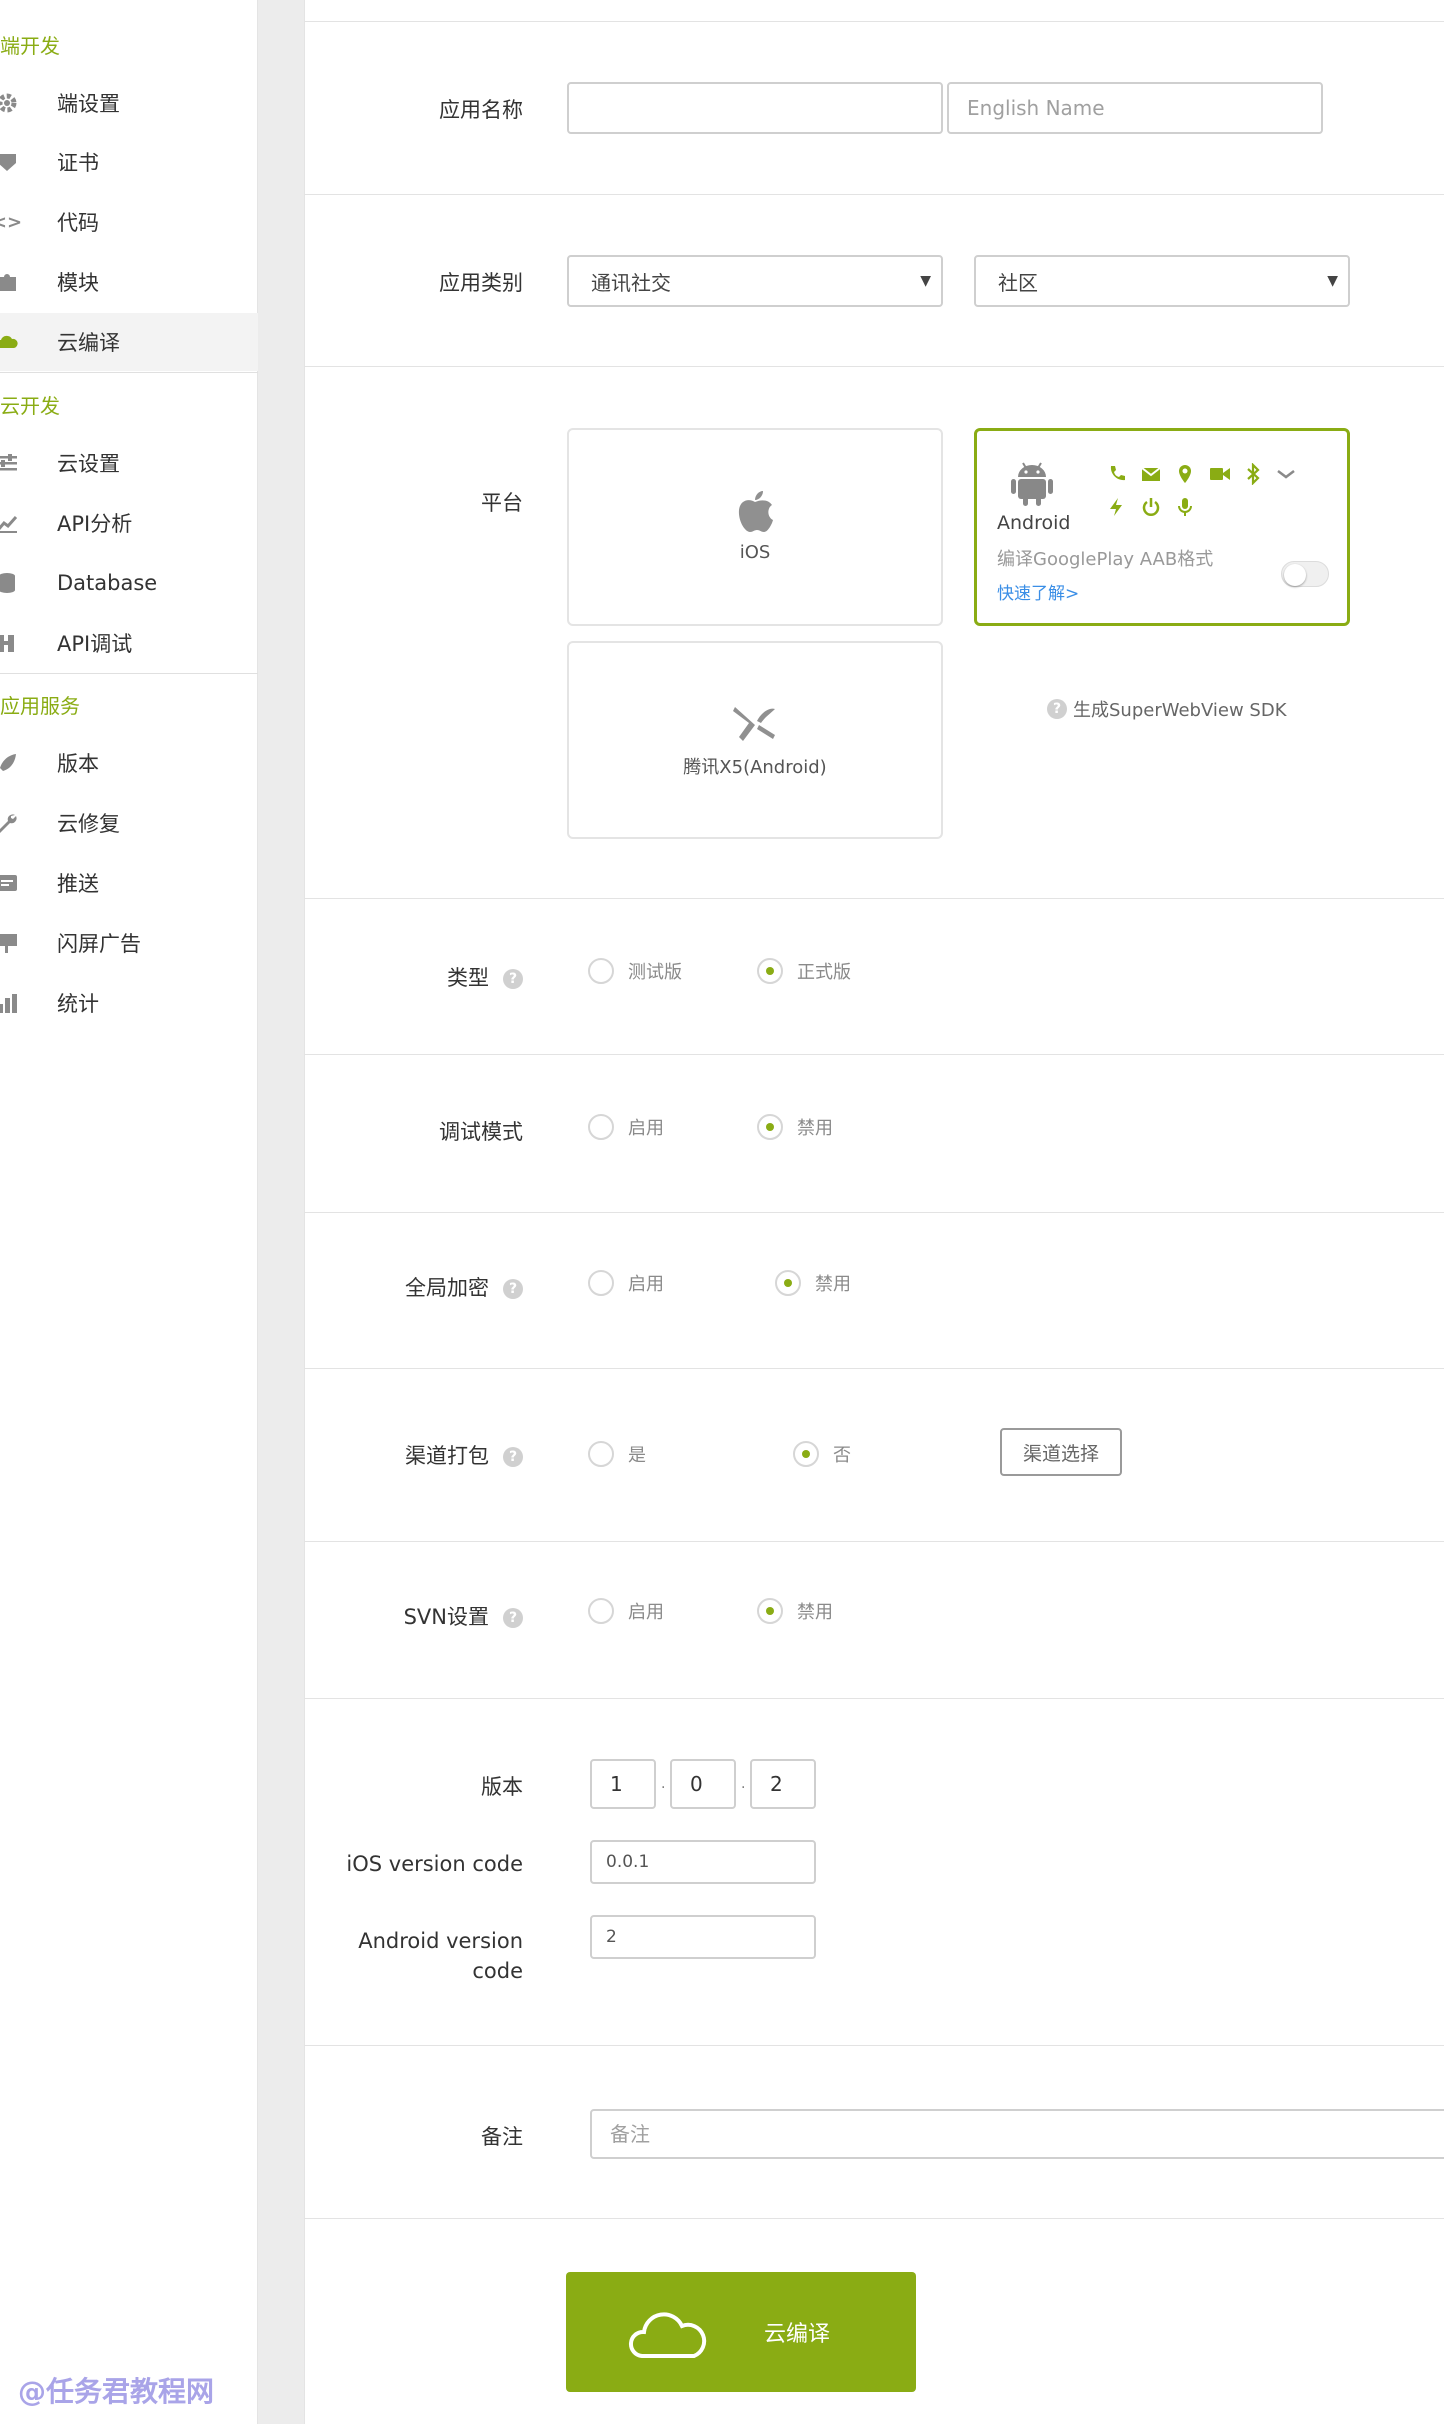 The image size is (1444, 2424). I want to click on sidebar-item-label: 闪屏广告, so click(99, 944).